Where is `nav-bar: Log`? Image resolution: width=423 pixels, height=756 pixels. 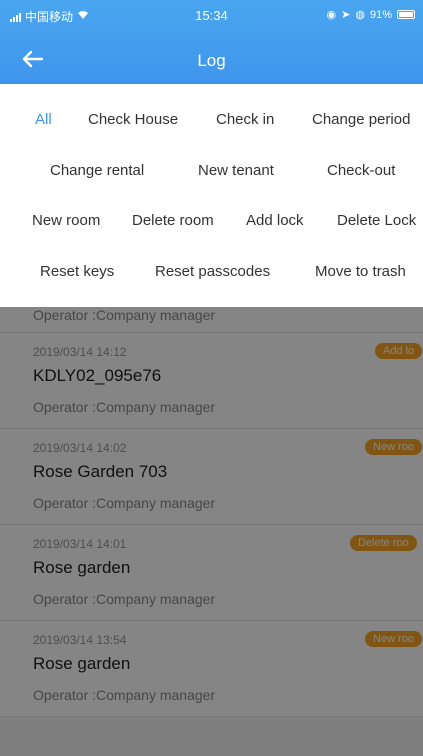
nav-bar: Log is located at coordinates (211, 60).